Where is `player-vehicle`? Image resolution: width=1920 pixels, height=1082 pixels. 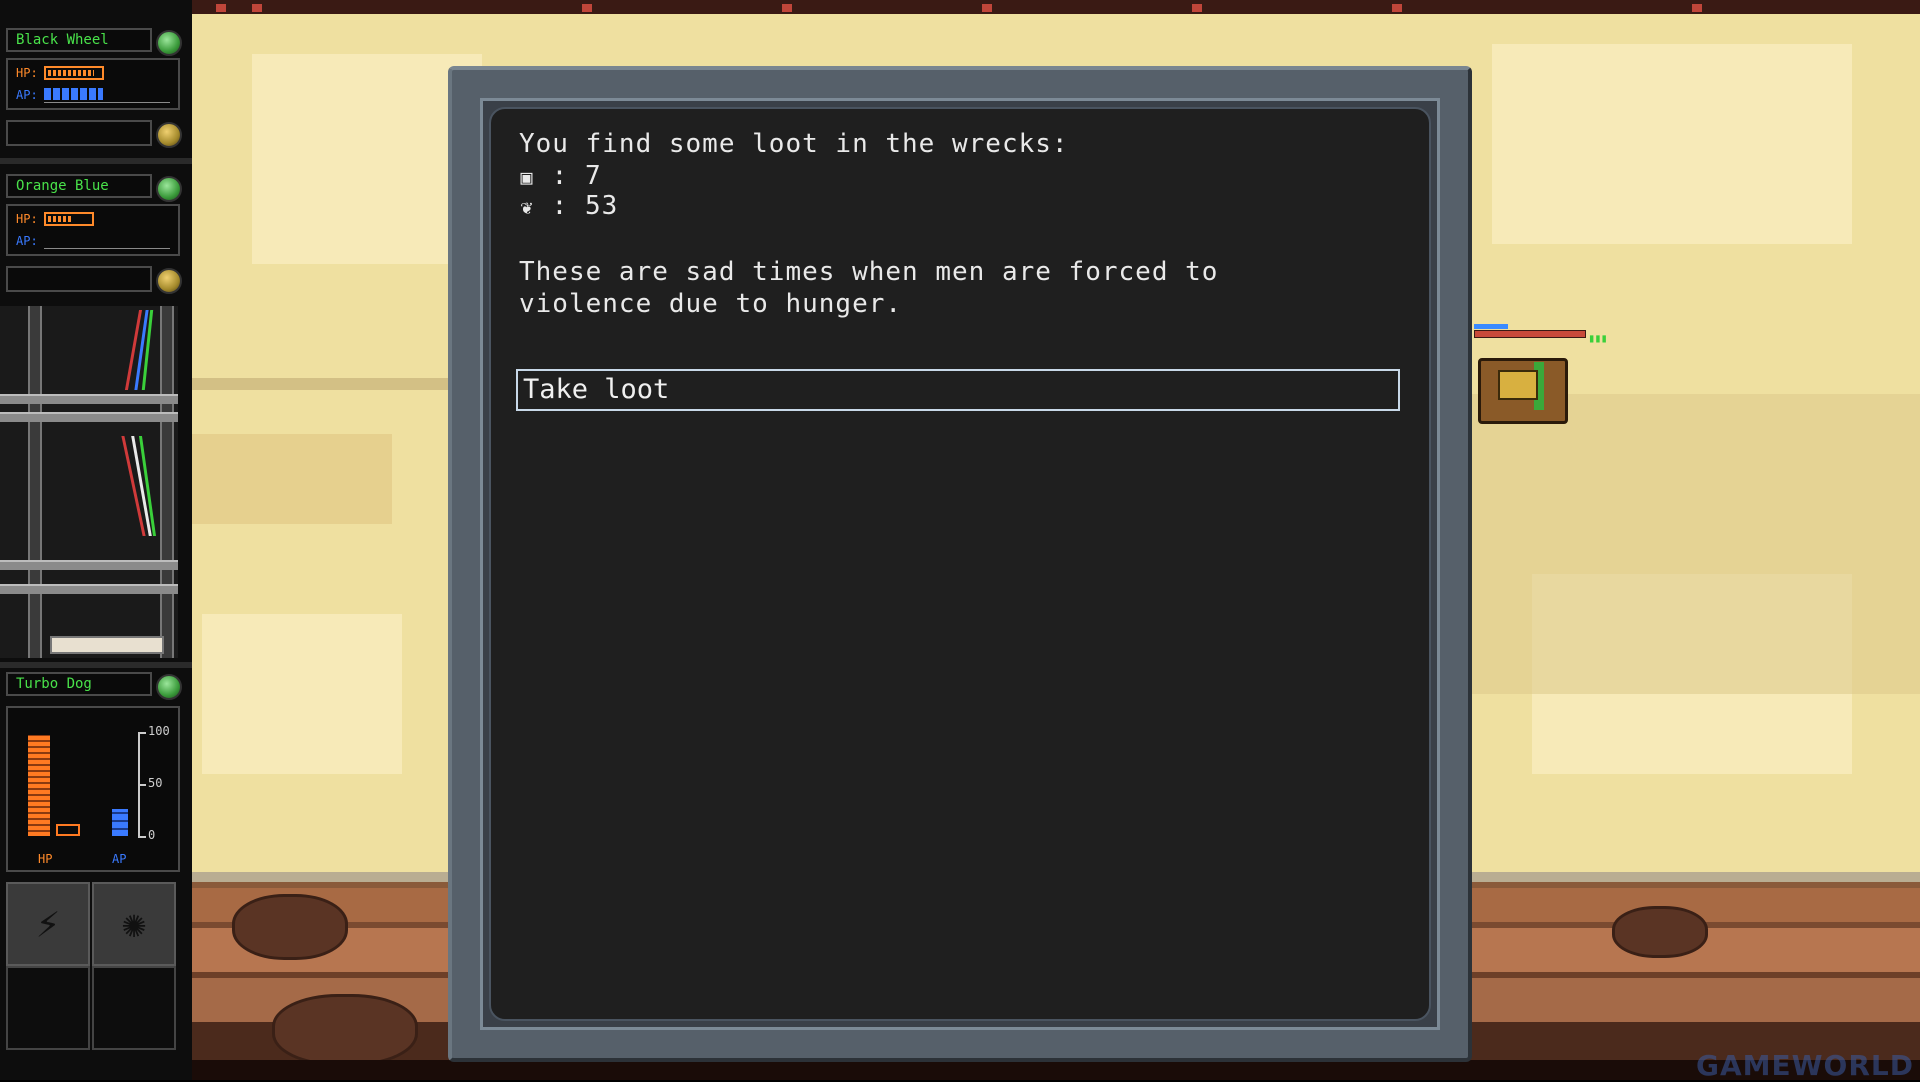
player-vehicle is located at coordinates (1522, 389).